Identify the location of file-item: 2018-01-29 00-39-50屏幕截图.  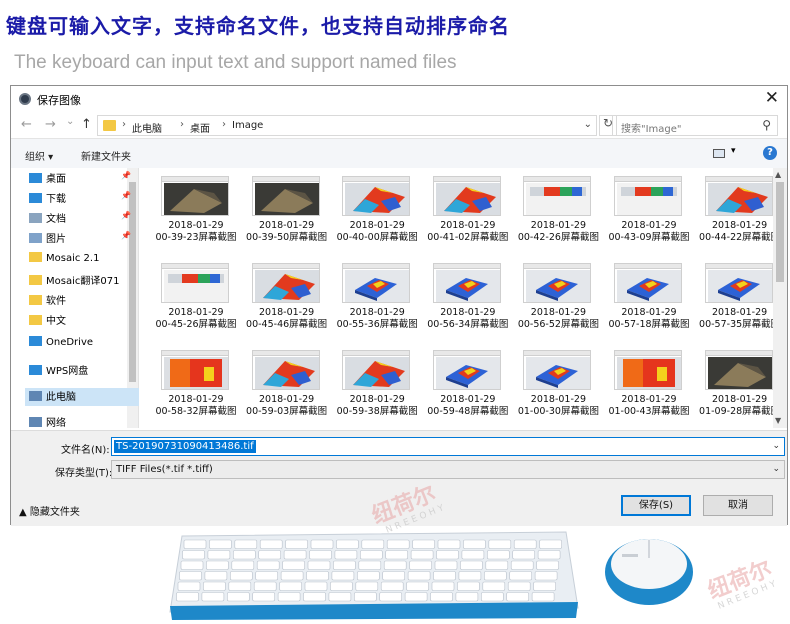
(287, 214).